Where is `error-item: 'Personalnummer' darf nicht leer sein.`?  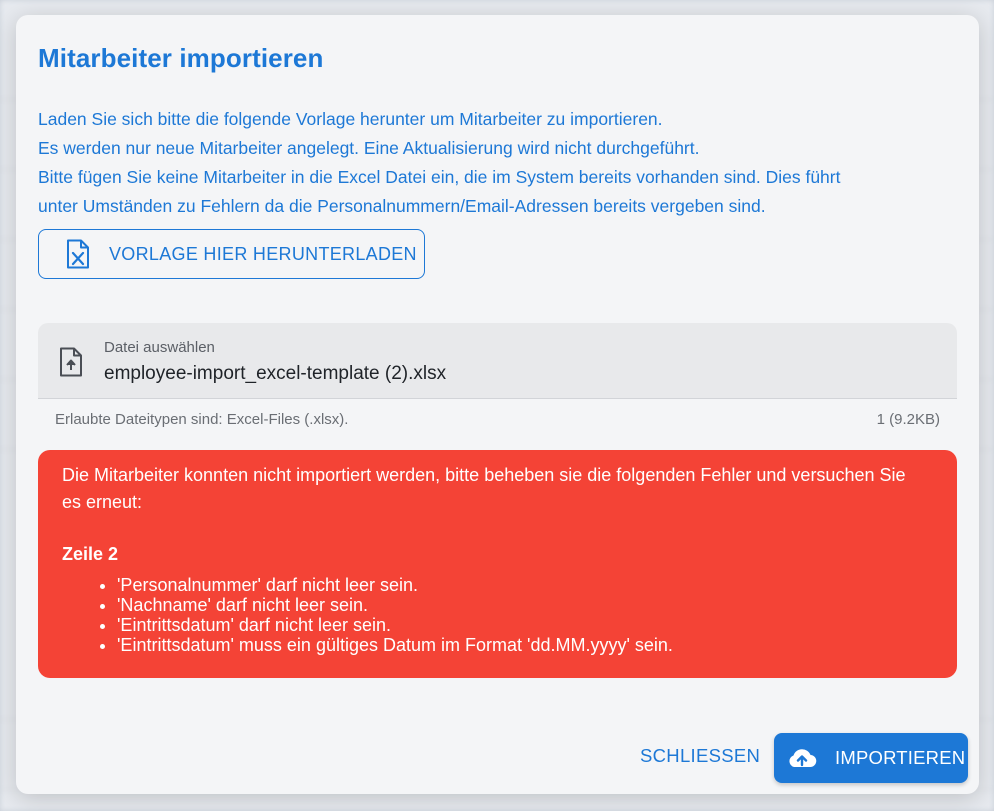
error-item: 'Personalnummer' darf nicht leer sein. is located at coordinates (525, 585).